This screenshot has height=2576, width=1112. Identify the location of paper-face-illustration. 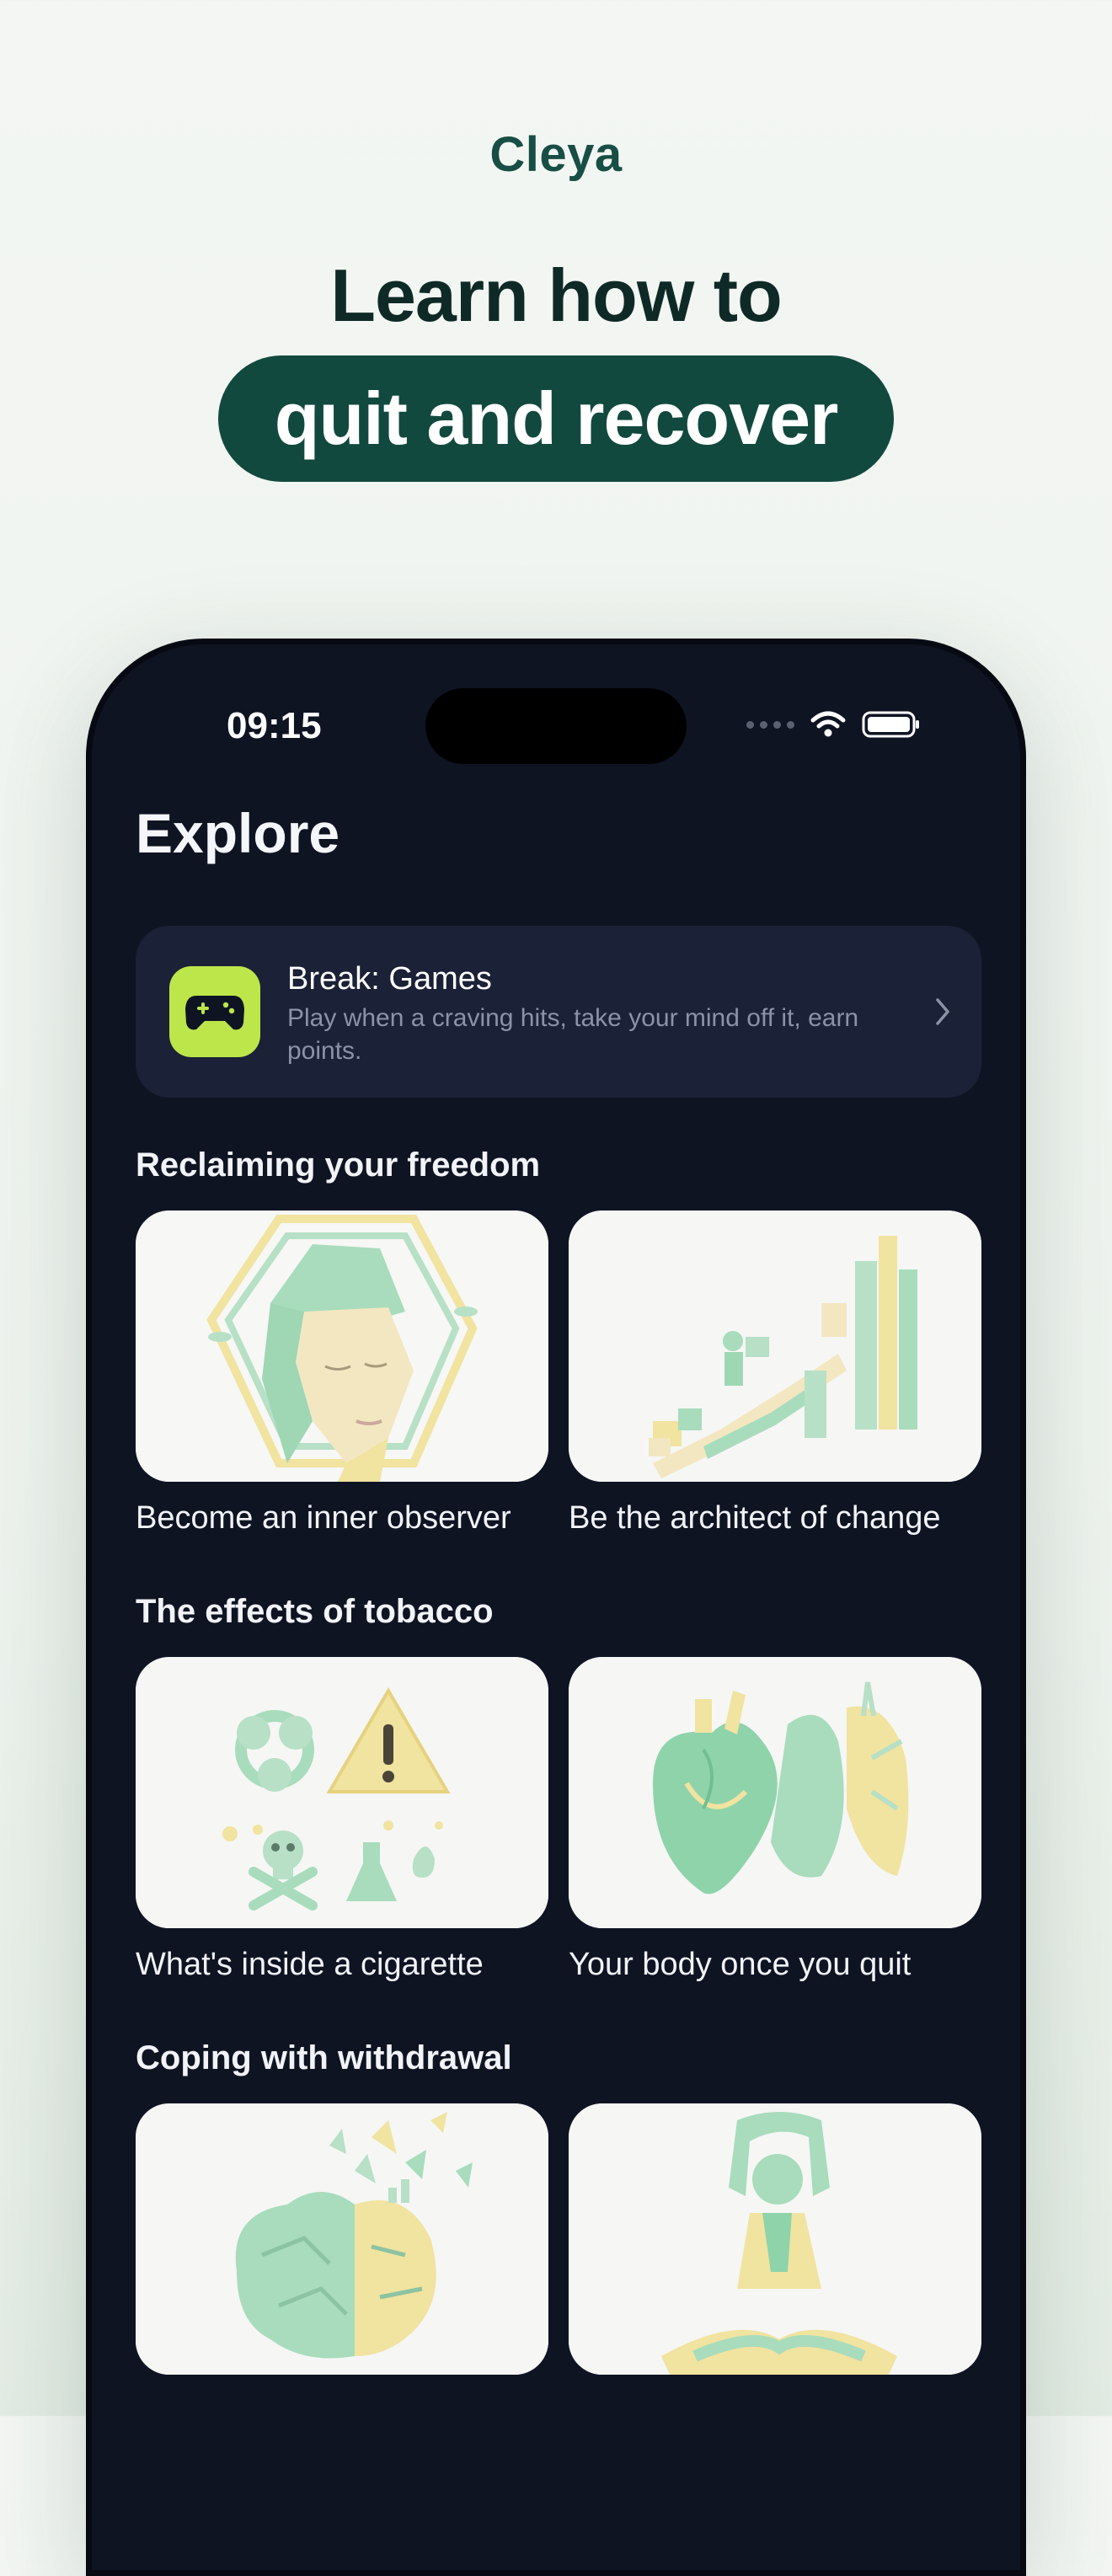
(342, 1346).